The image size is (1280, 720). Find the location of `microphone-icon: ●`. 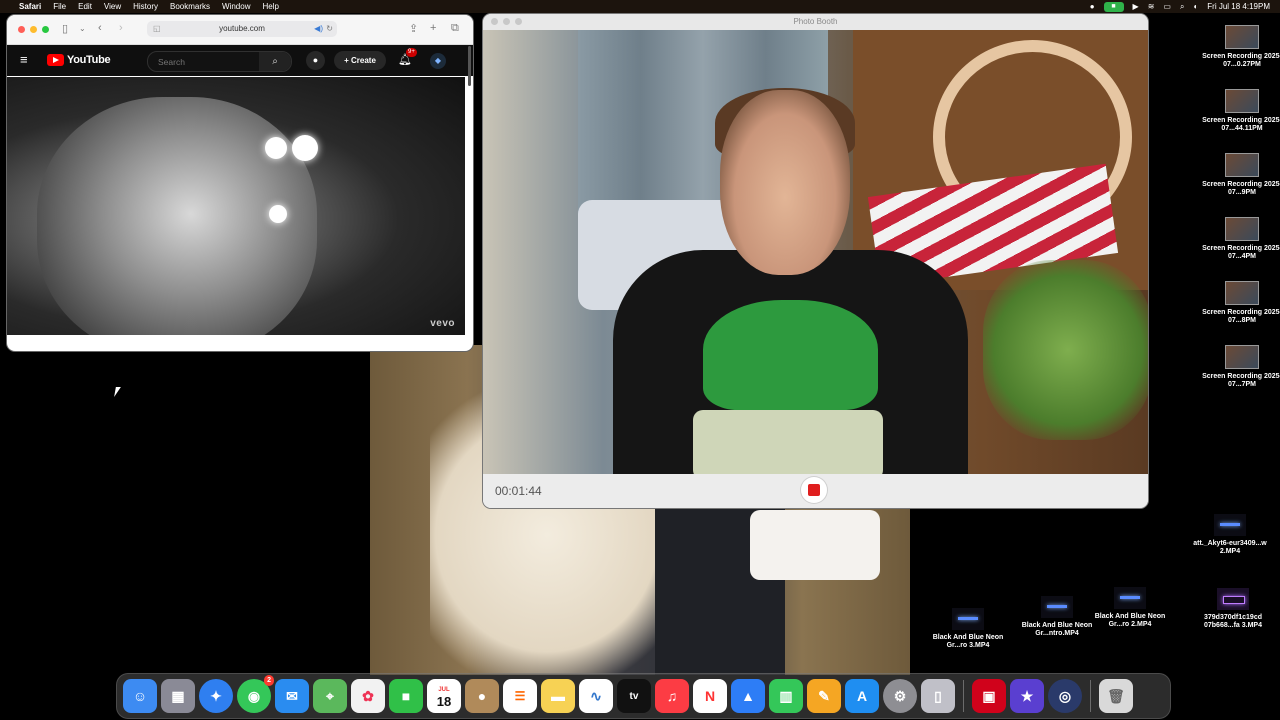

microphone-icon: ● is located at coordinates (315, 60).